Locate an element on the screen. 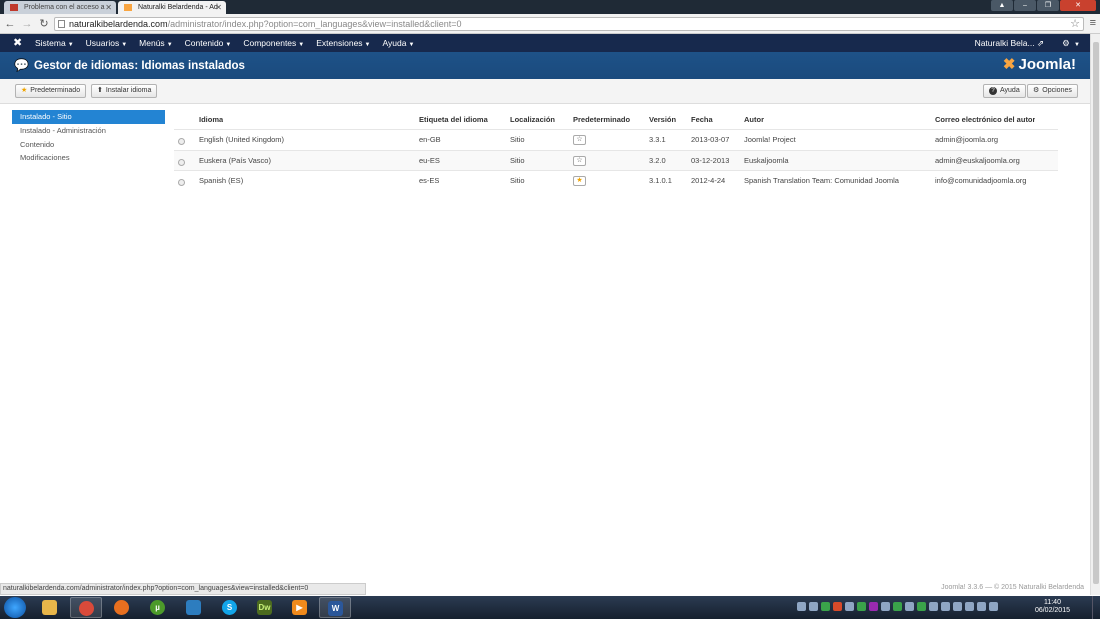  scrollbar-thumb is located at coordinates (1096, 313).